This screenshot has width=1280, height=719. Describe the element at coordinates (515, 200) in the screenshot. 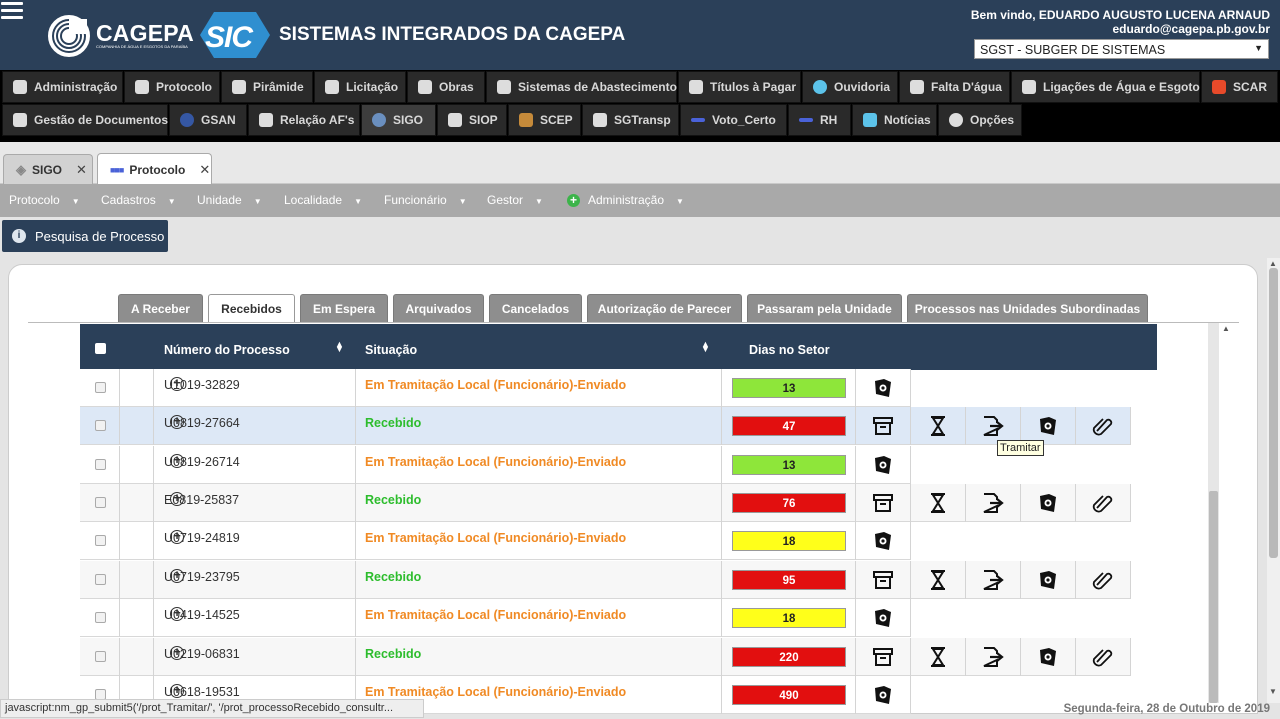

I see `submenu-gestor: Gestor ▼` at that location.